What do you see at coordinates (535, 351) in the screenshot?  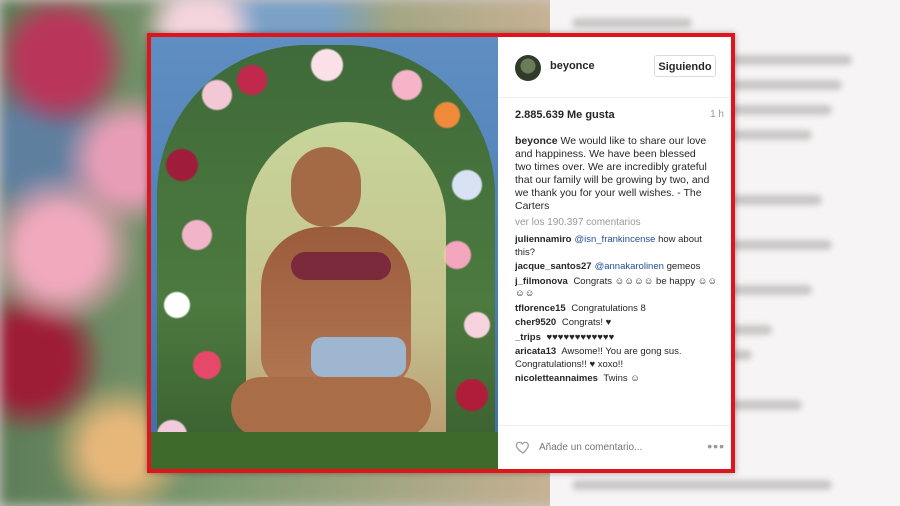 I see `comment-author: aricata13` at bounding box center [535, 351].